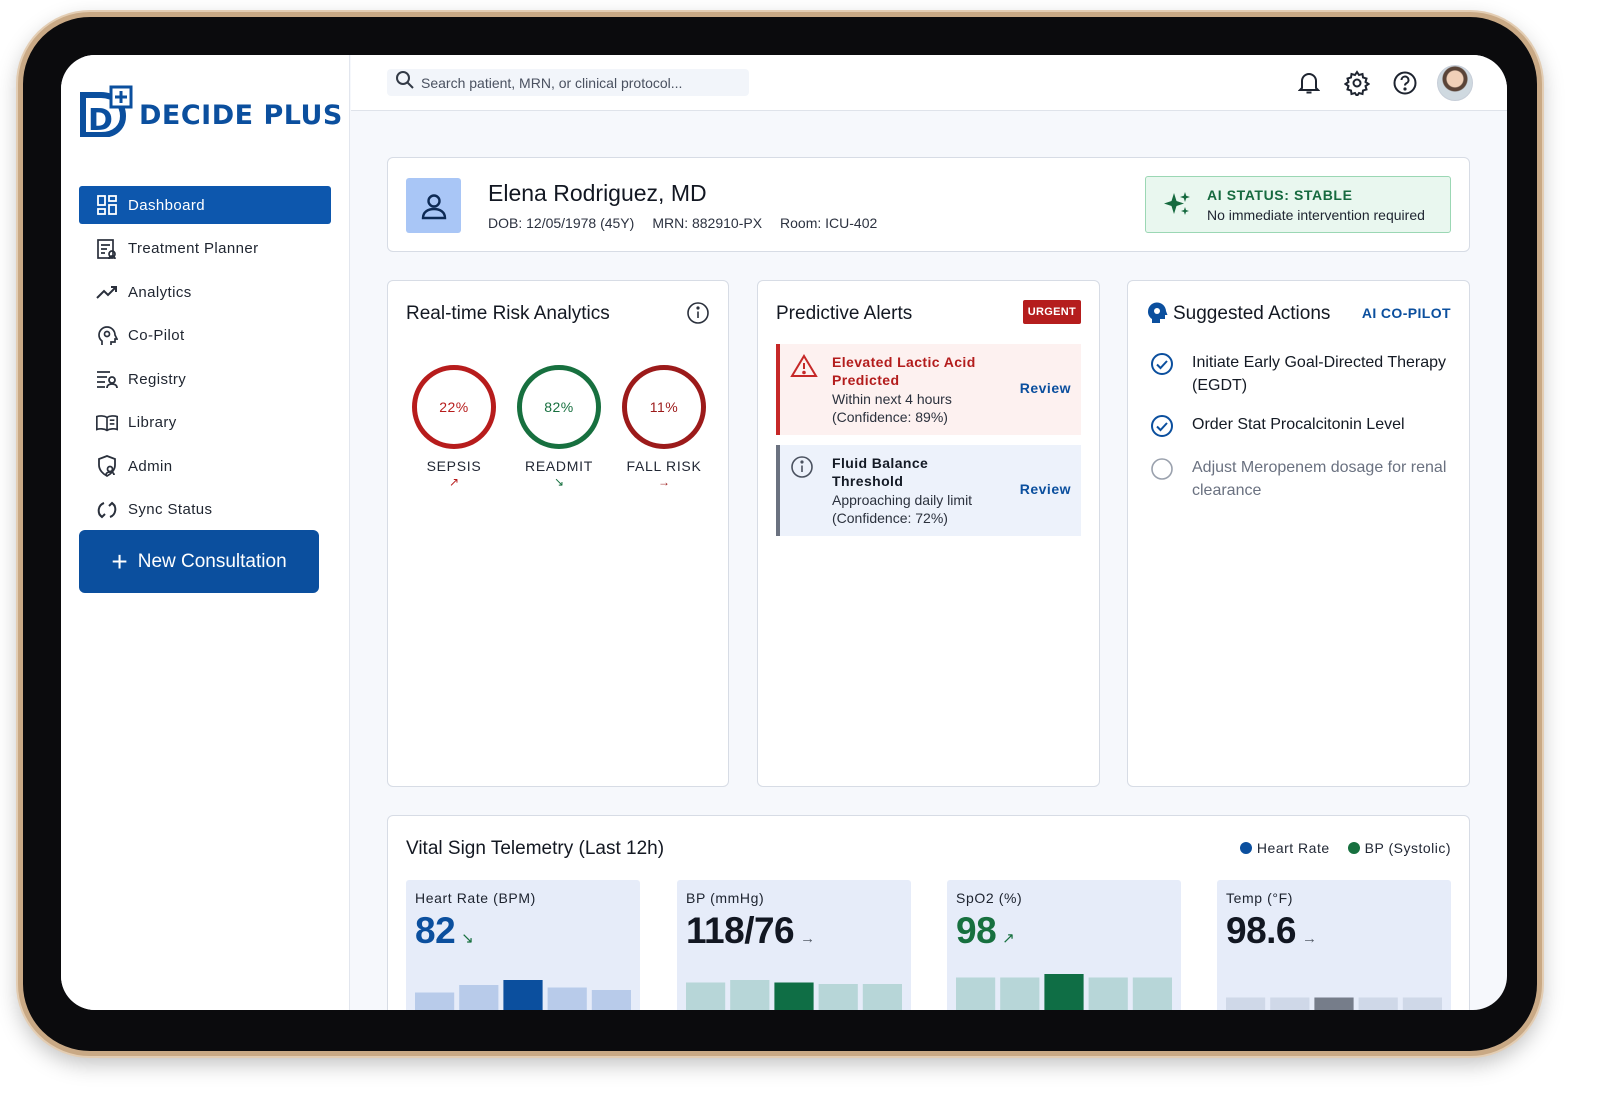  Describe the element at coordinates (597, 193) in the screenshot. I see `patient-name: Elena Rodriguez, MD` at that location.